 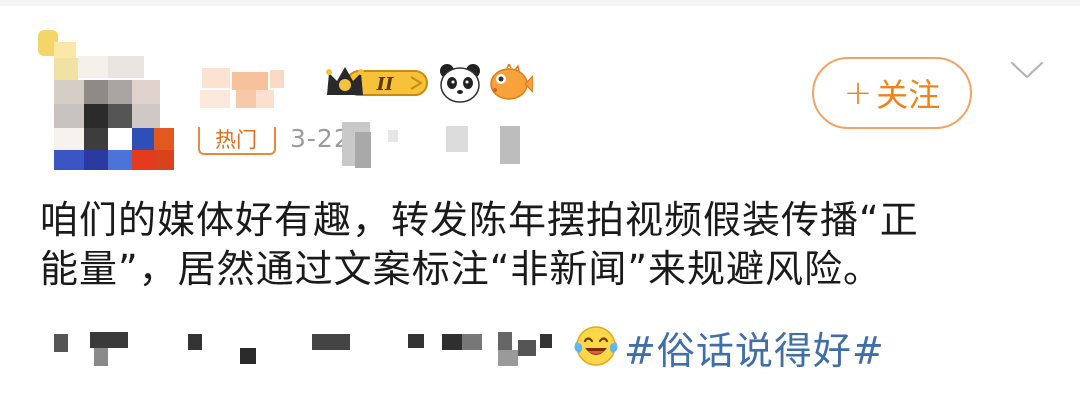 I want to click on crown-level-ii-badge-icon: II, so click(x=379, y=83).